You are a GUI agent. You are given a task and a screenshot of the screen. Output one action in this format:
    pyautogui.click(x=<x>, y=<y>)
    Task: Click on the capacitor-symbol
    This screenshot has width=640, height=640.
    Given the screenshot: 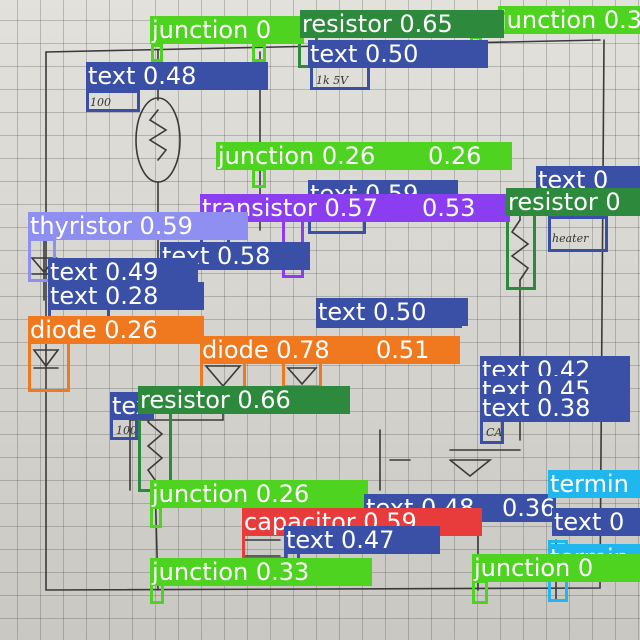 What is the action you would take?
    pyautogui.click(x=471, y=468)
    